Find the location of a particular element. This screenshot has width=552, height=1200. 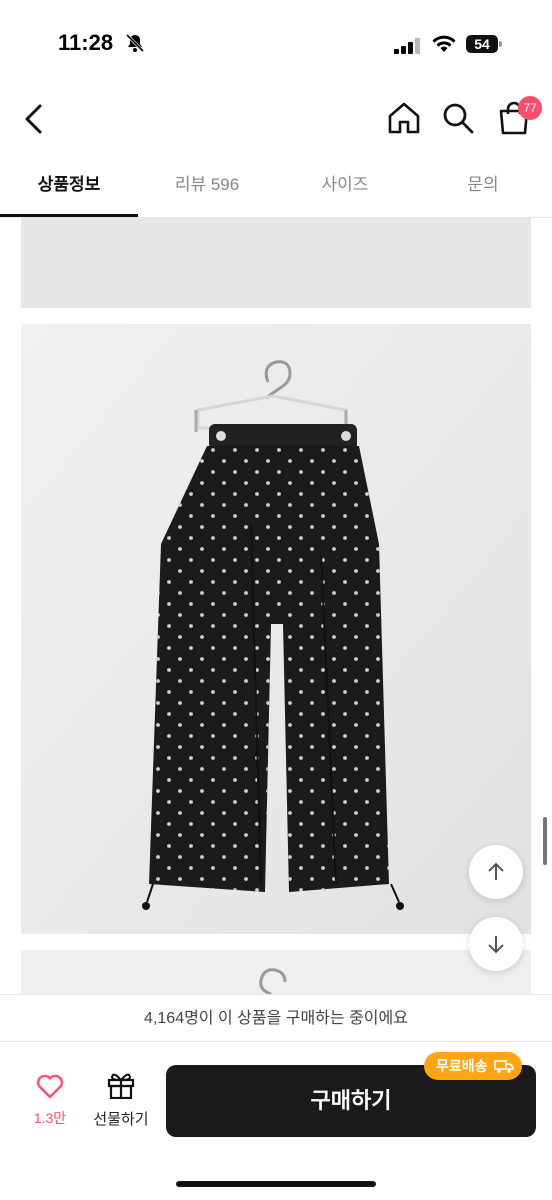

product-tabs: 상품정보 리뷰 596 사이즈 문의 is located at coordinates (276, 189).